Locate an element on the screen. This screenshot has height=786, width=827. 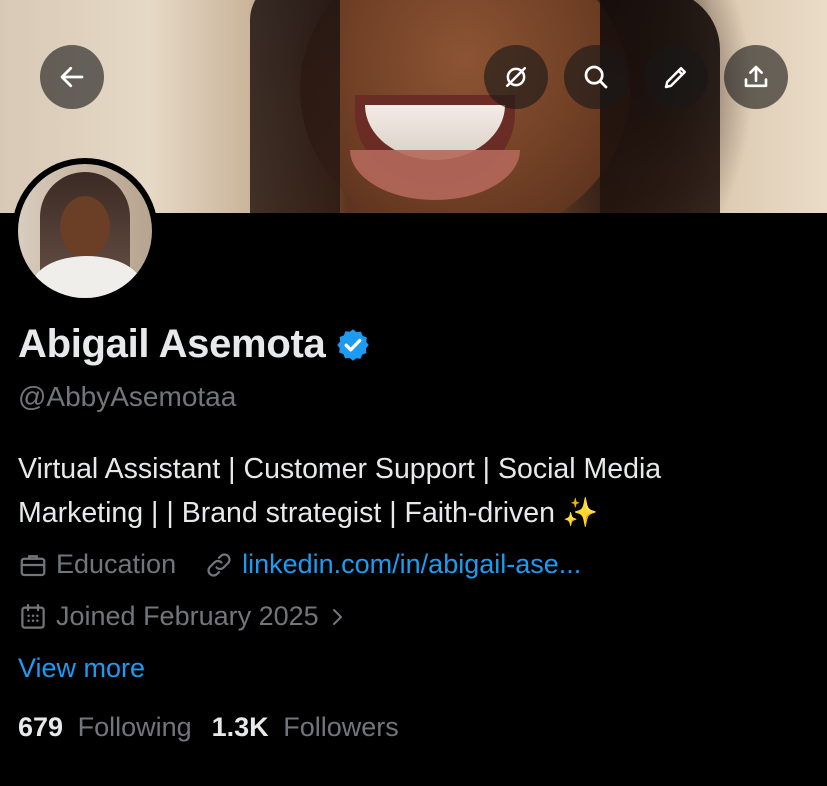
avatar is located at coordinates (85, 231).